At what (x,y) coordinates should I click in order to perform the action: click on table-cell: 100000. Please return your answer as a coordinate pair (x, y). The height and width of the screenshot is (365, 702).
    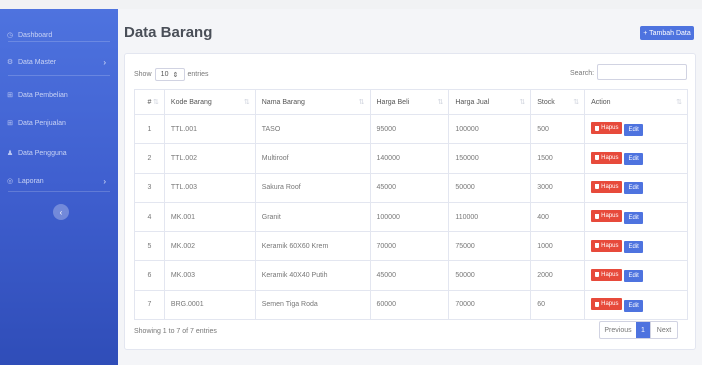
    Looking at the image, I should click on (409, 217).